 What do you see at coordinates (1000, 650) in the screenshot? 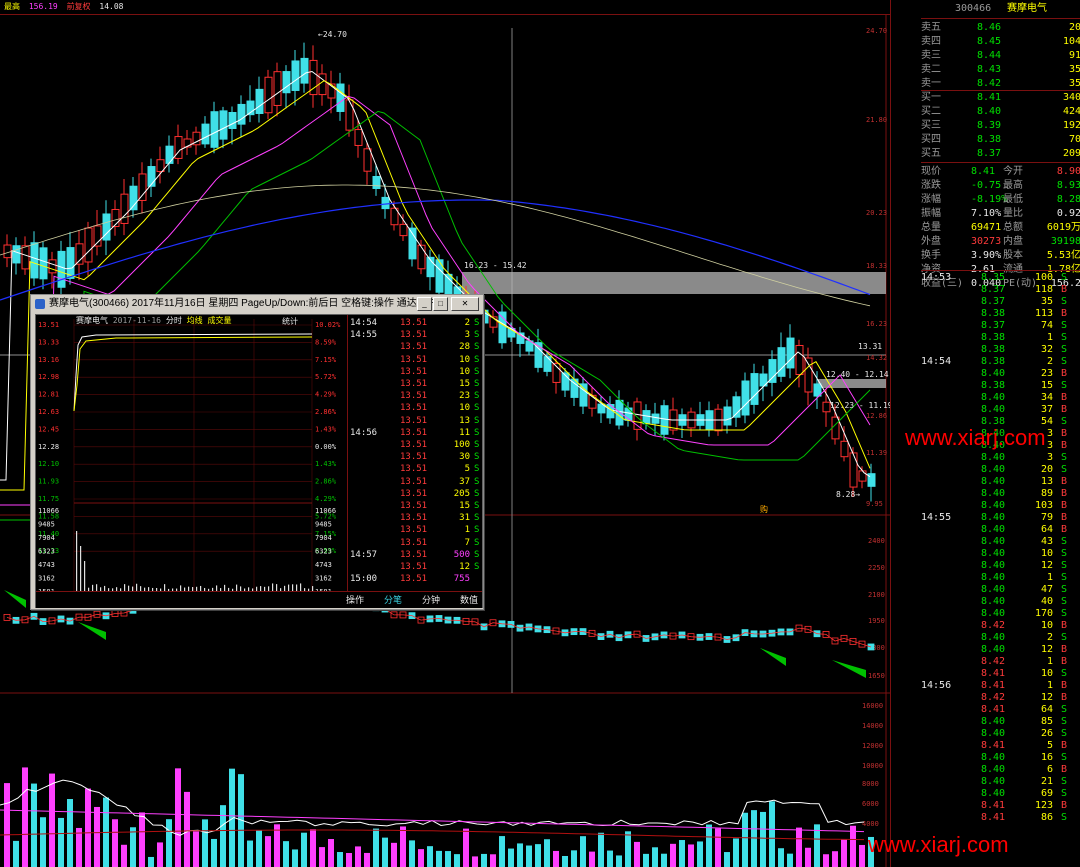
I see `trade-row: 8.40 12 B` at bounding box center [1000, 650].